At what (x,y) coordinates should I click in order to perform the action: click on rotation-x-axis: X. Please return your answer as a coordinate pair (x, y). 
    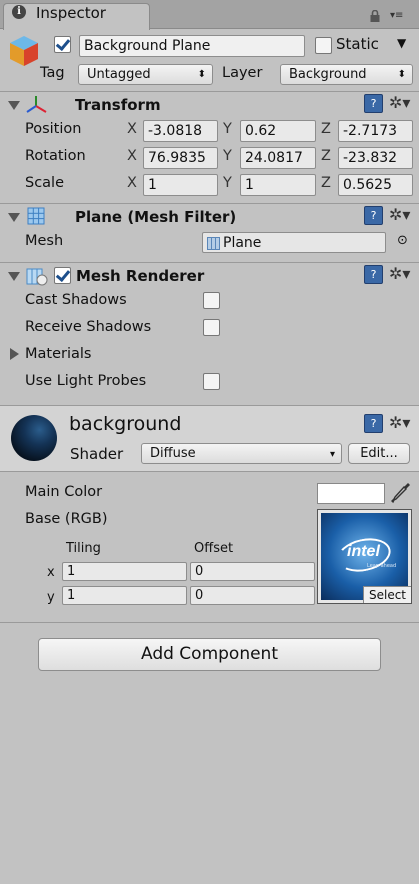
    Looking at the image, I should click on (132, 156).